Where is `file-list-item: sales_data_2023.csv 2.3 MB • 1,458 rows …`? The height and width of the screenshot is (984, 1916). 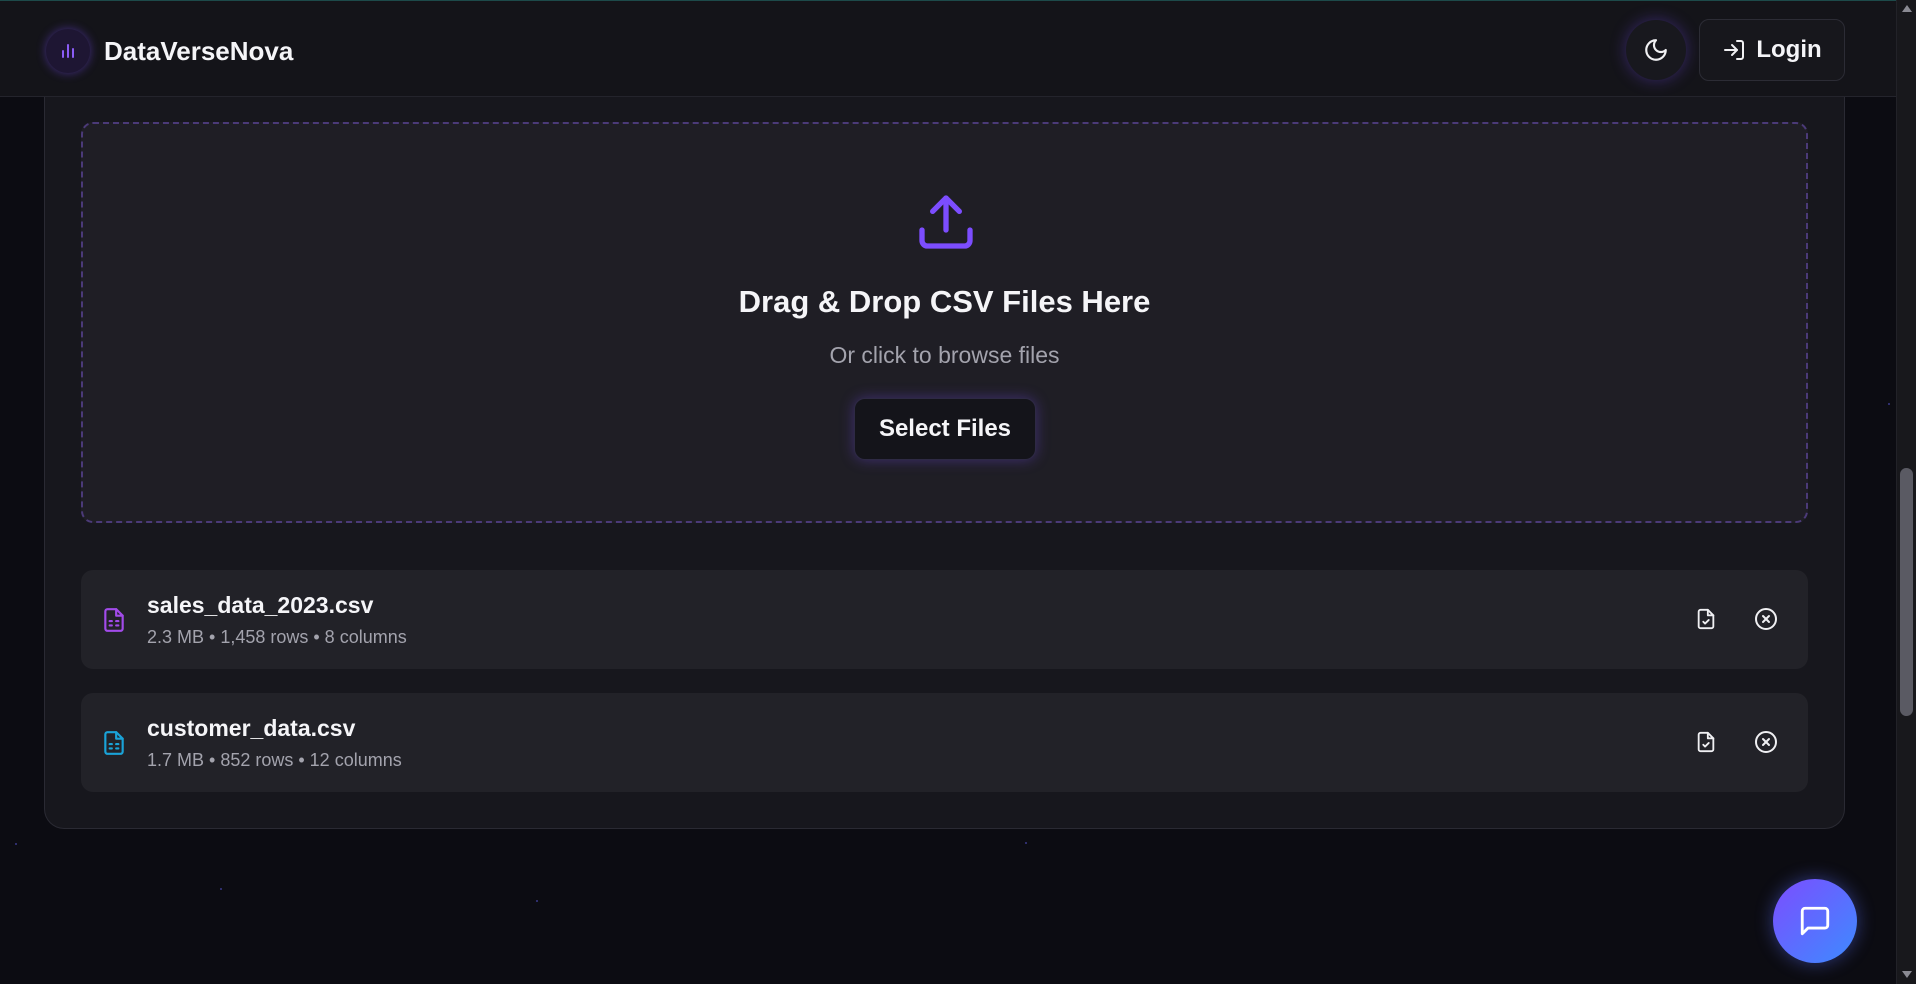
file-list-item: sales_data_2023.csv 2.3 MB • 1,458 rows … is located at coordinates (944, 619).